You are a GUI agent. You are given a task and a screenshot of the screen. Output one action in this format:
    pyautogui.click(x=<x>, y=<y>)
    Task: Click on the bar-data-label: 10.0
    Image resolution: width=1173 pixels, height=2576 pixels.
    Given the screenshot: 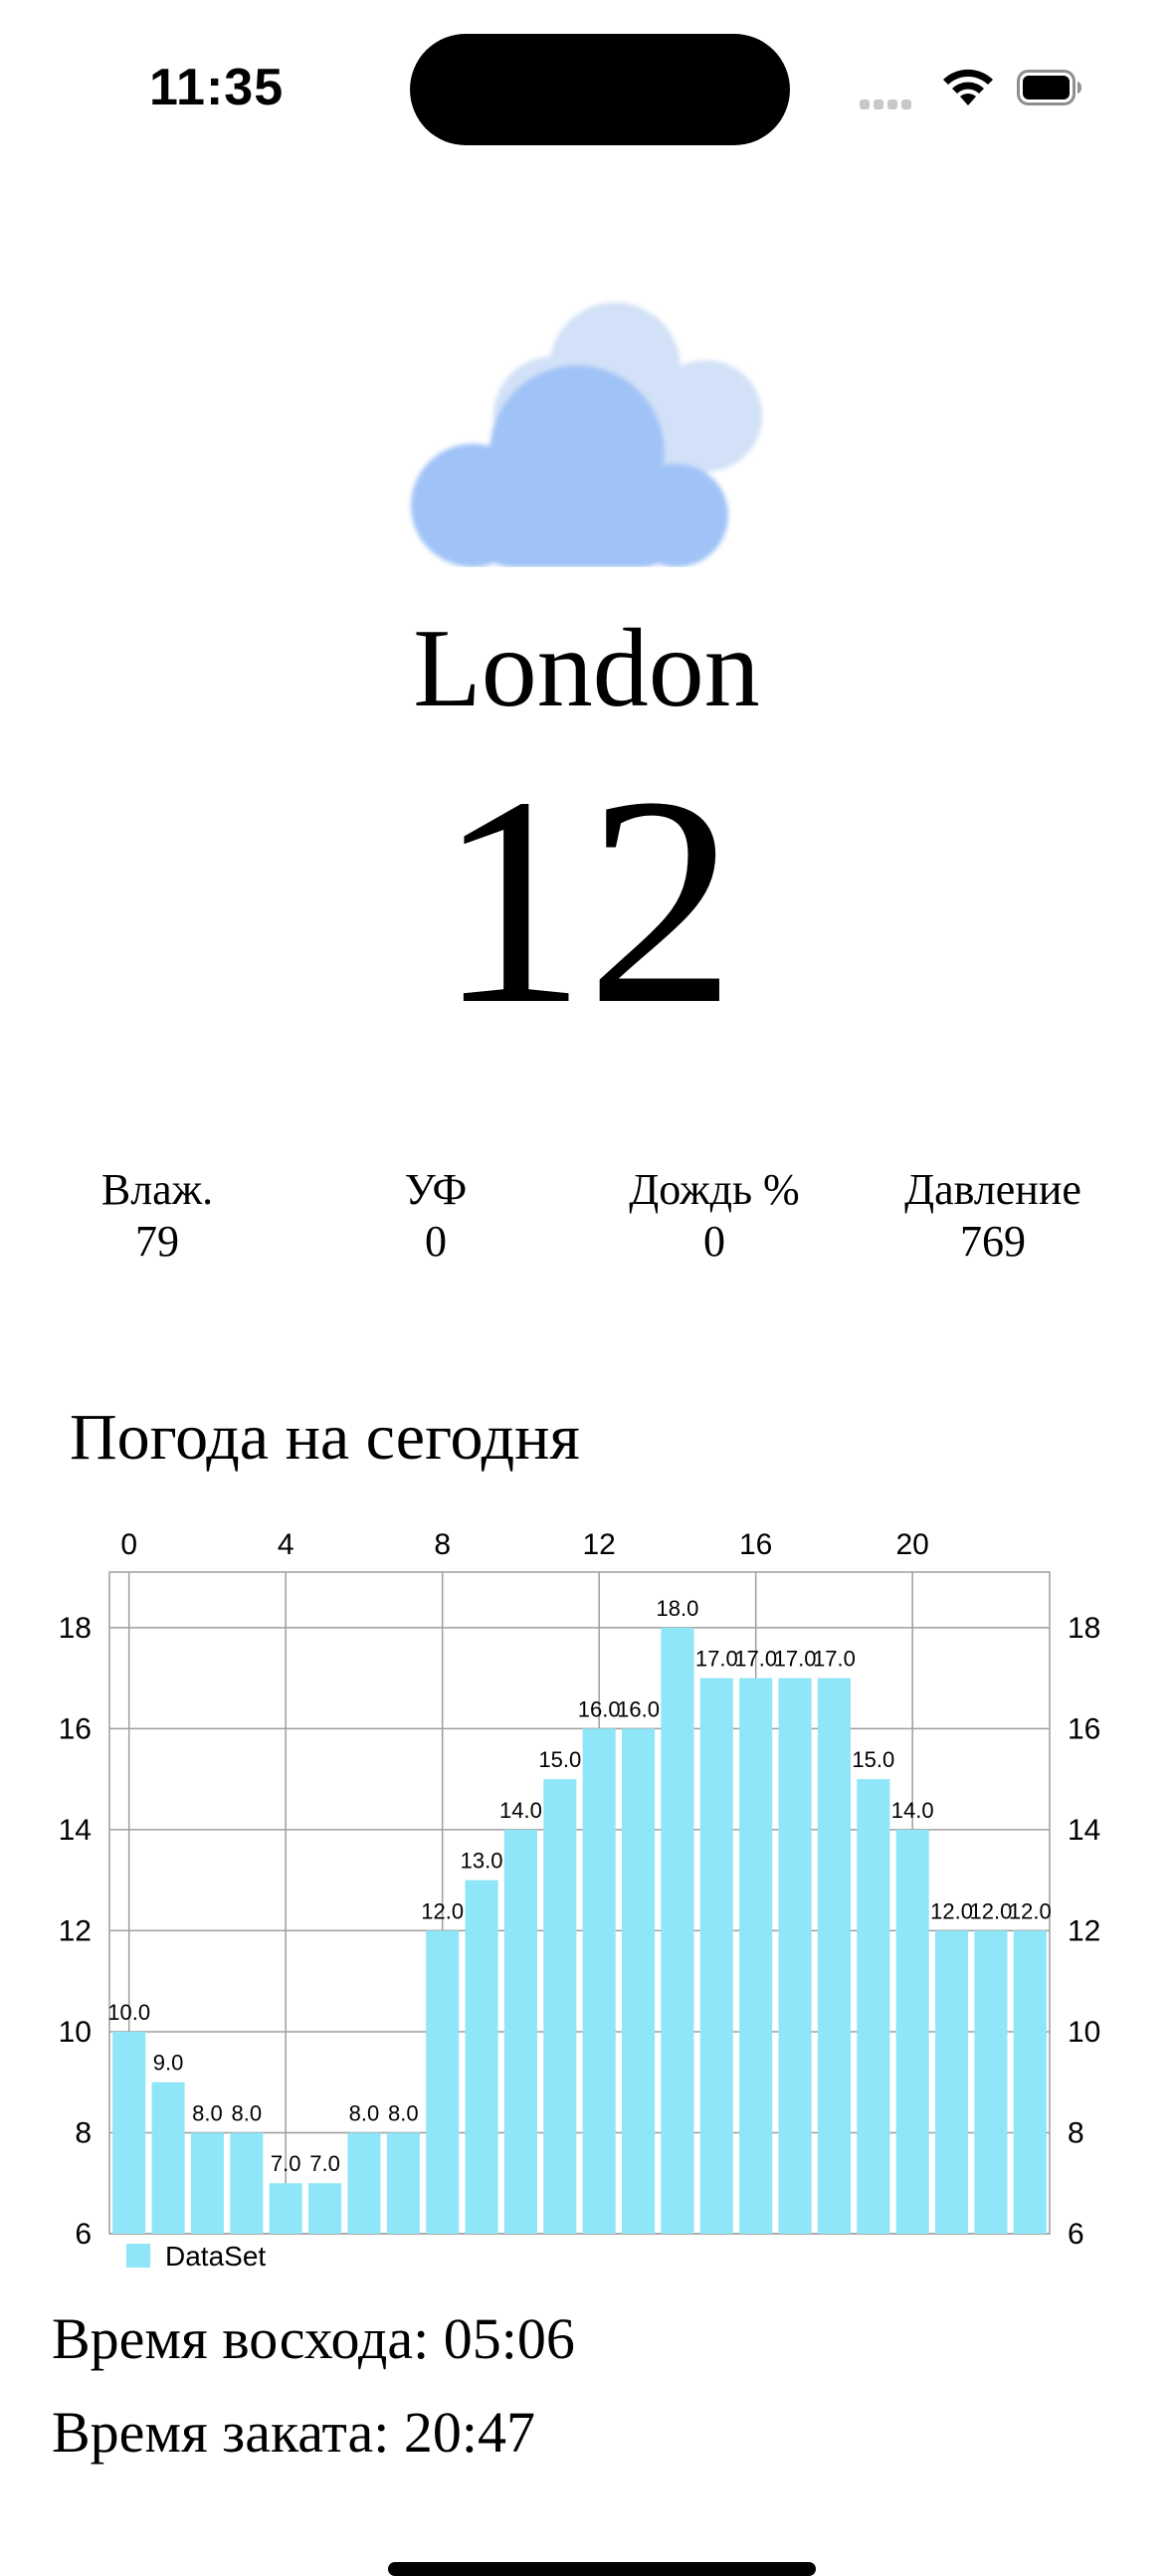 What is the action you would take?
    pyautogui.click(x=128, y=2012)
    